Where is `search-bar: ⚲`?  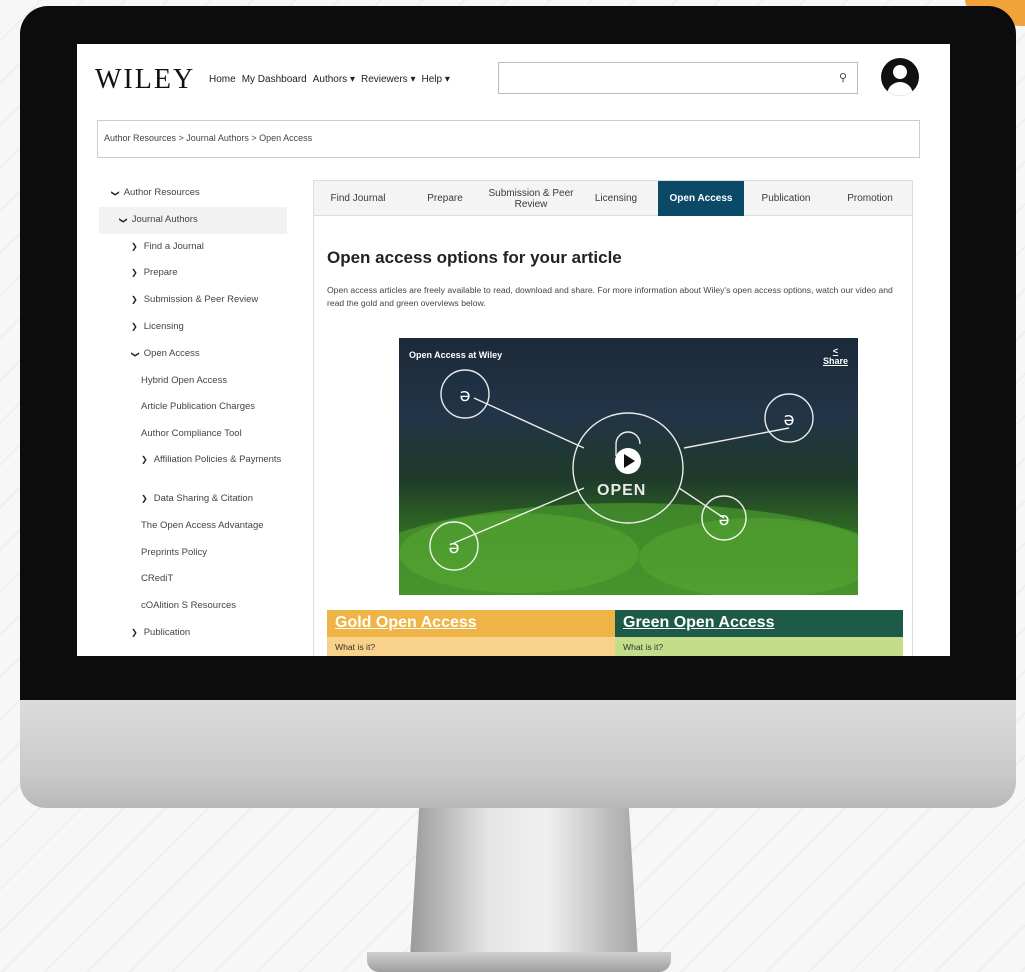
search-bar: ⚲ is located at coordinates (678, 78).